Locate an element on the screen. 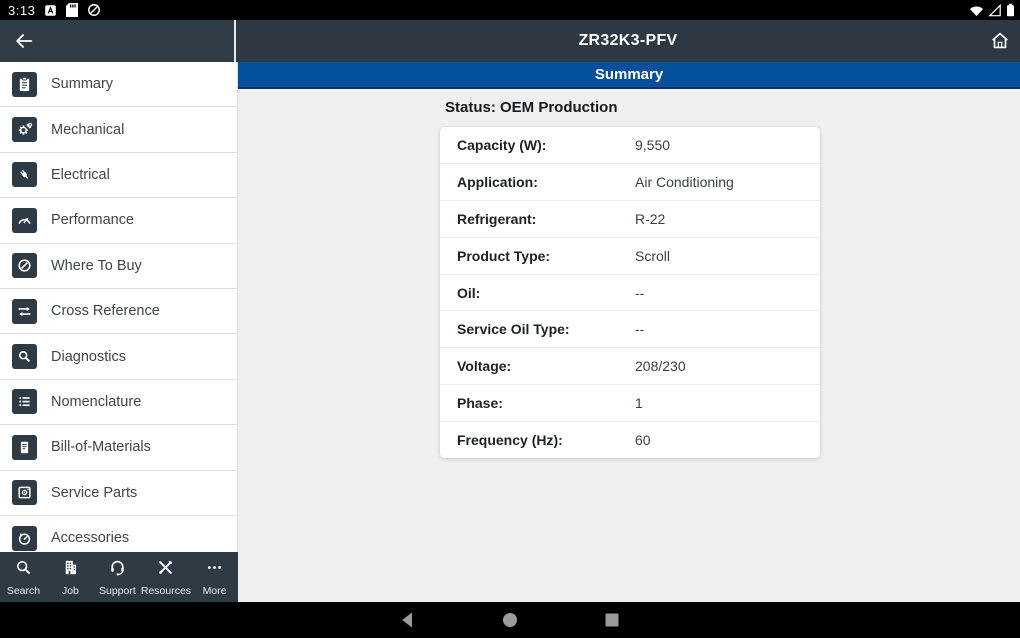  sidebar-item-cross-reference: Cross Reference is located at coordinates (118, 311).